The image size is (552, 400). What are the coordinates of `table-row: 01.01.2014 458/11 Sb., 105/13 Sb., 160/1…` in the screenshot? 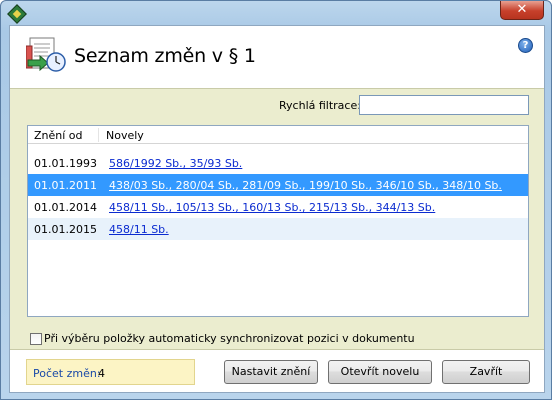 It's located at (278, 207).